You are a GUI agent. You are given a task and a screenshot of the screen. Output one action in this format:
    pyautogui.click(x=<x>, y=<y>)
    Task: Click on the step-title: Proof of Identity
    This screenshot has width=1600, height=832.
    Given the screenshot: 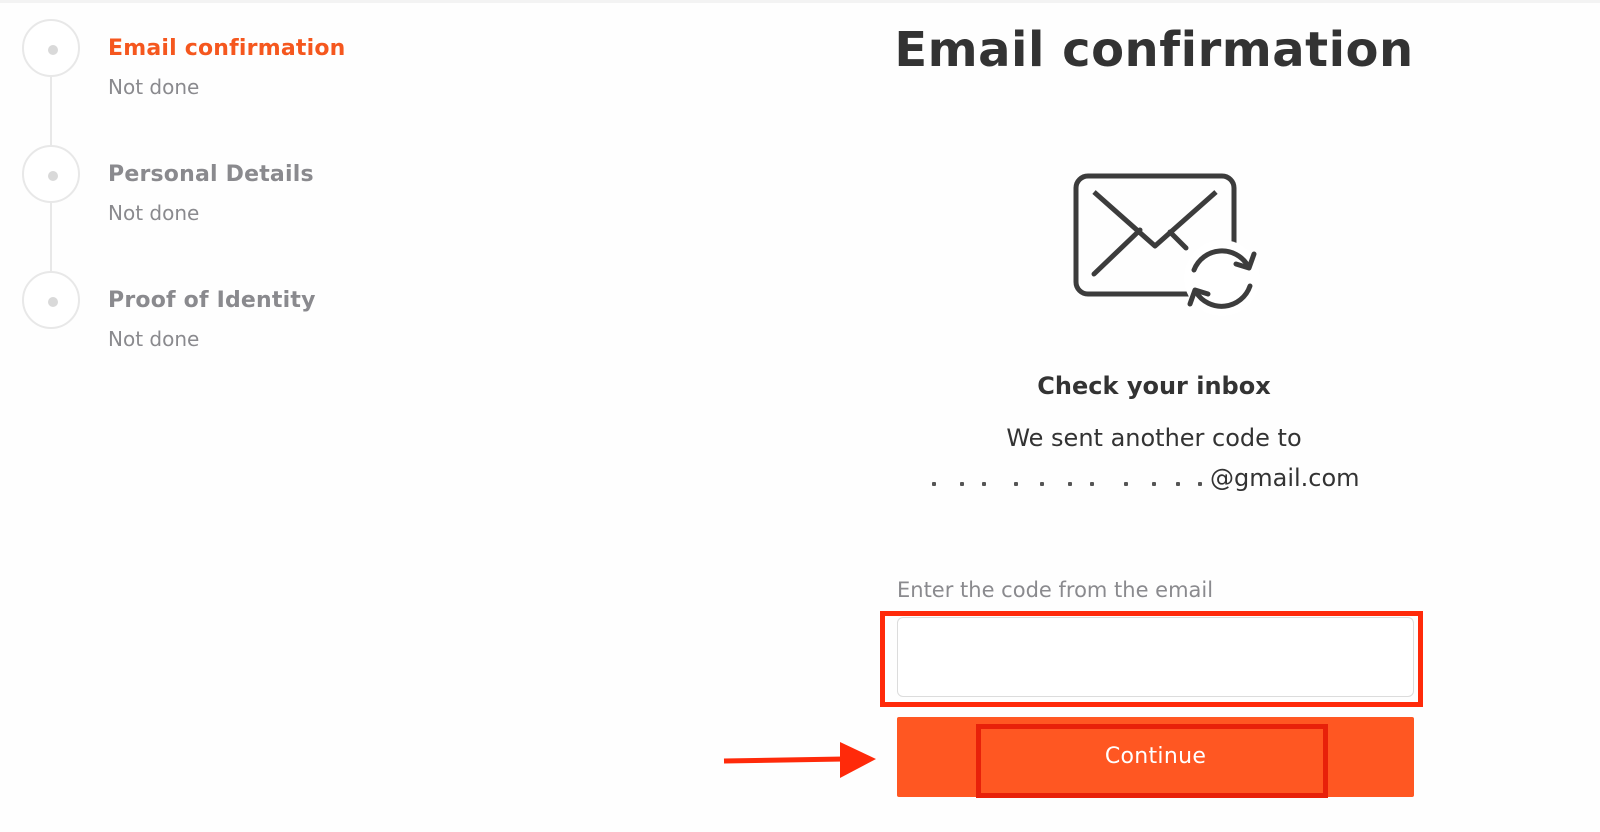 What is the action you would take?
    pyautogui.click(x=212, y=300)
    